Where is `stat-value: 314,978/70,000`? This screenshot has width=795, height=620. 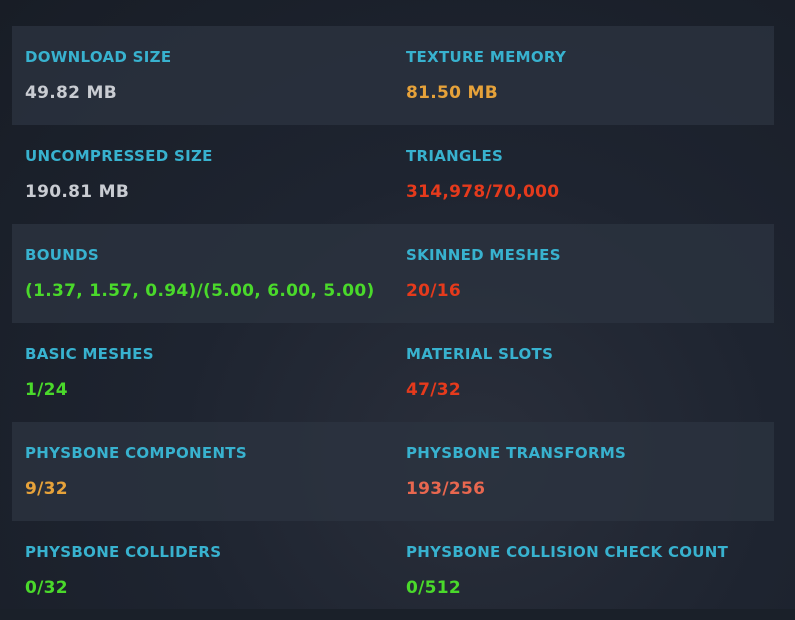 stat-value: 314,978/70,000 is located at coordinates (483, 192).